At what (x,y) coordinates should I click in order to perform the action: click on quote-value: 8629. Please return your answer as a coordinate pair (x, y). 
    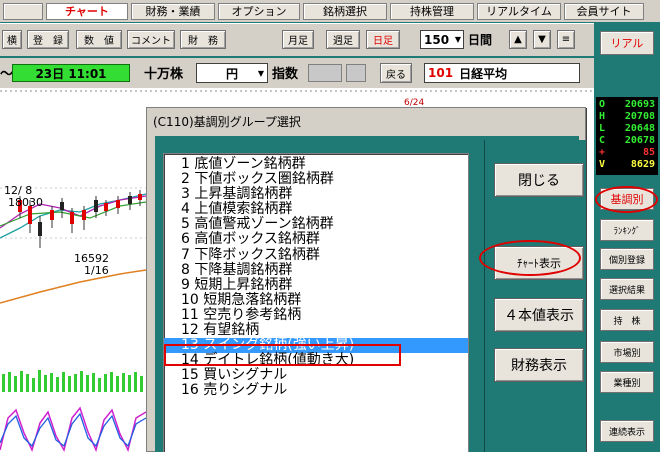
    Looking at the image, I should click on (642, 164).